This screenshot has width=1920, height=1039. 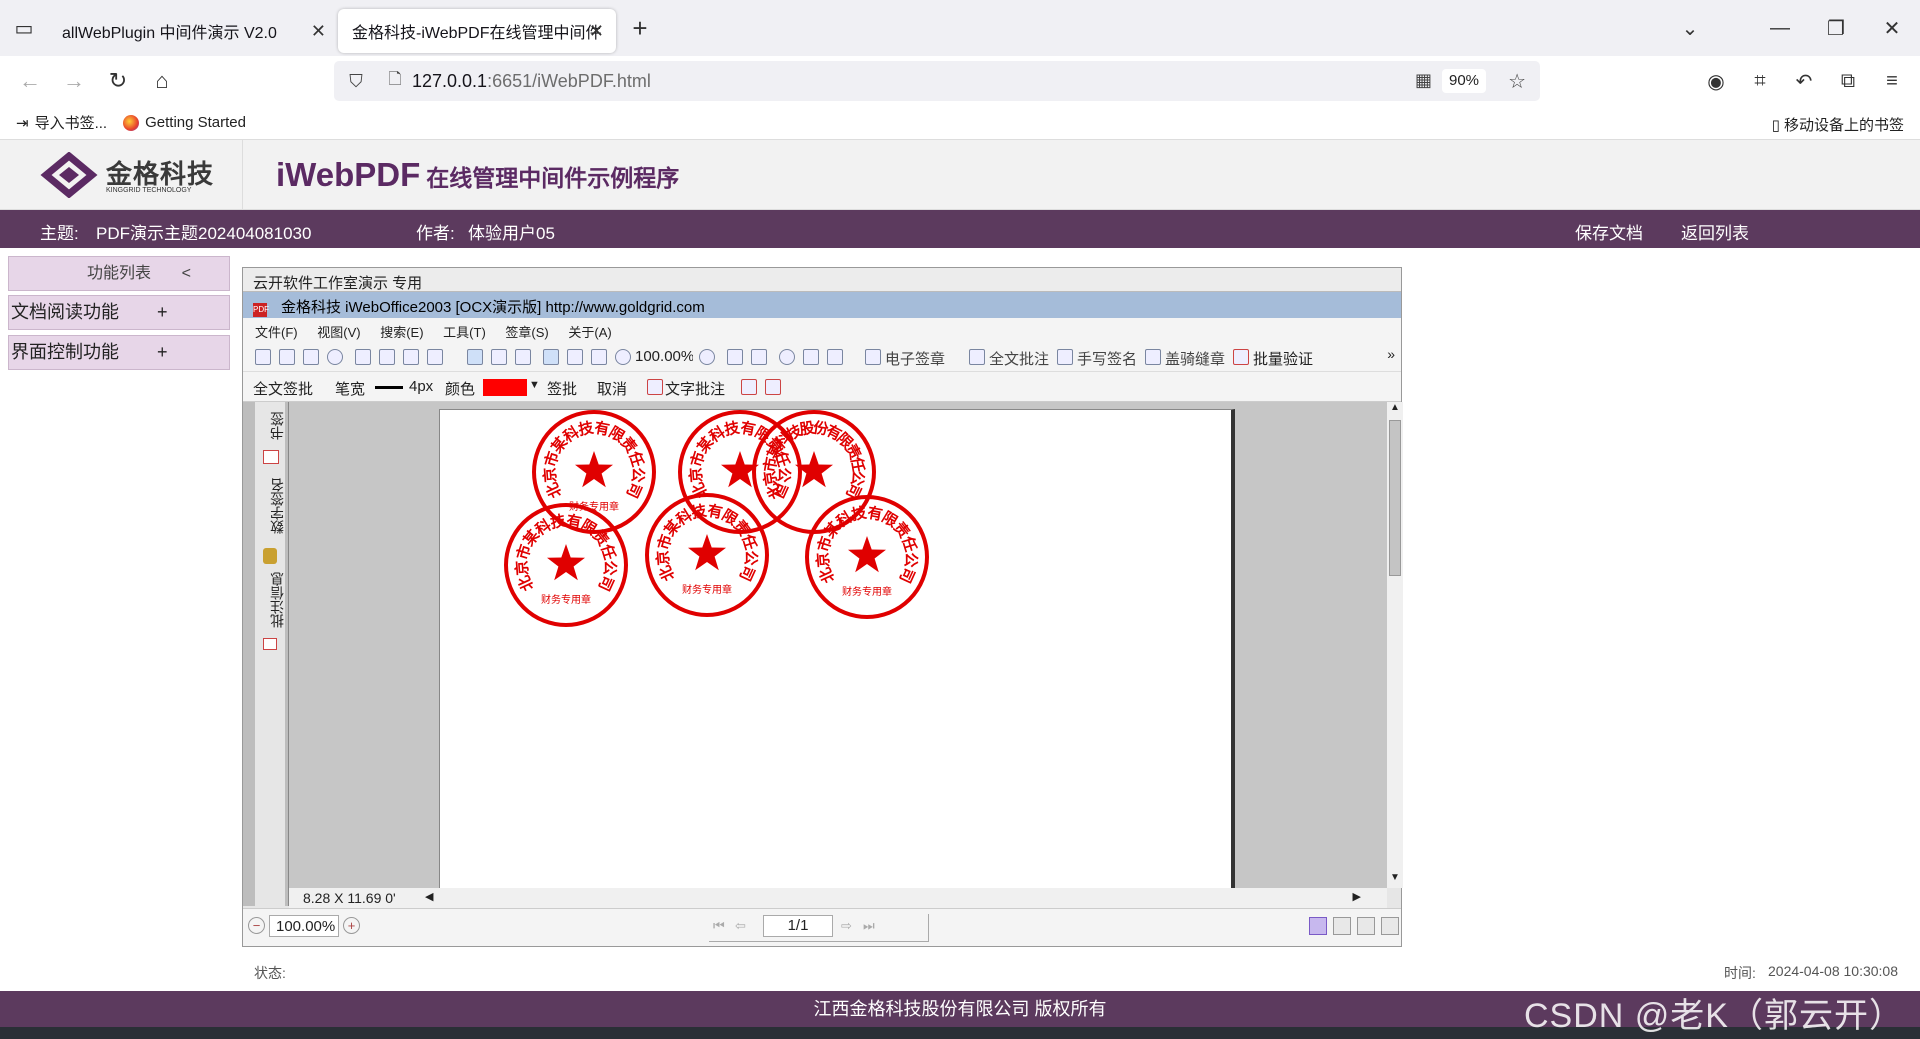 I want to click on full-annotation-icon, so click(x=977, y=357).